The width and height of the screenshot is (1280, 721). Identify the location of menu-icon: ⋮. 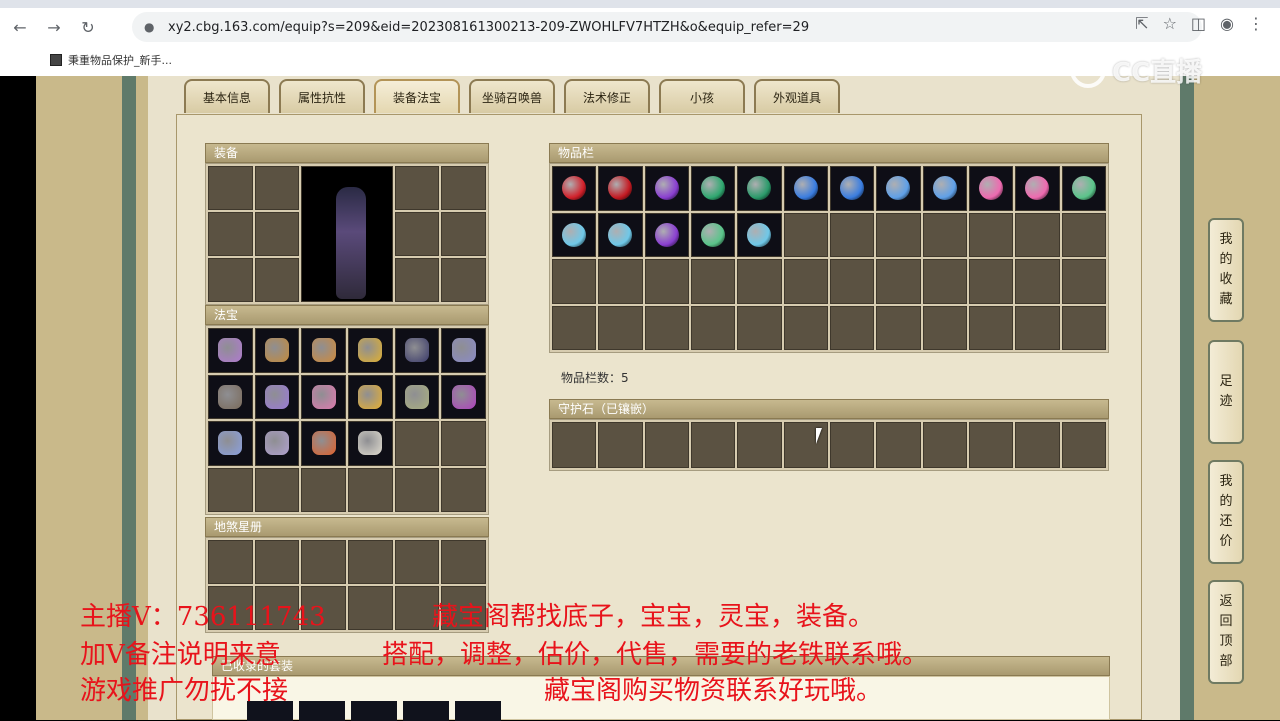
(1256, 23).